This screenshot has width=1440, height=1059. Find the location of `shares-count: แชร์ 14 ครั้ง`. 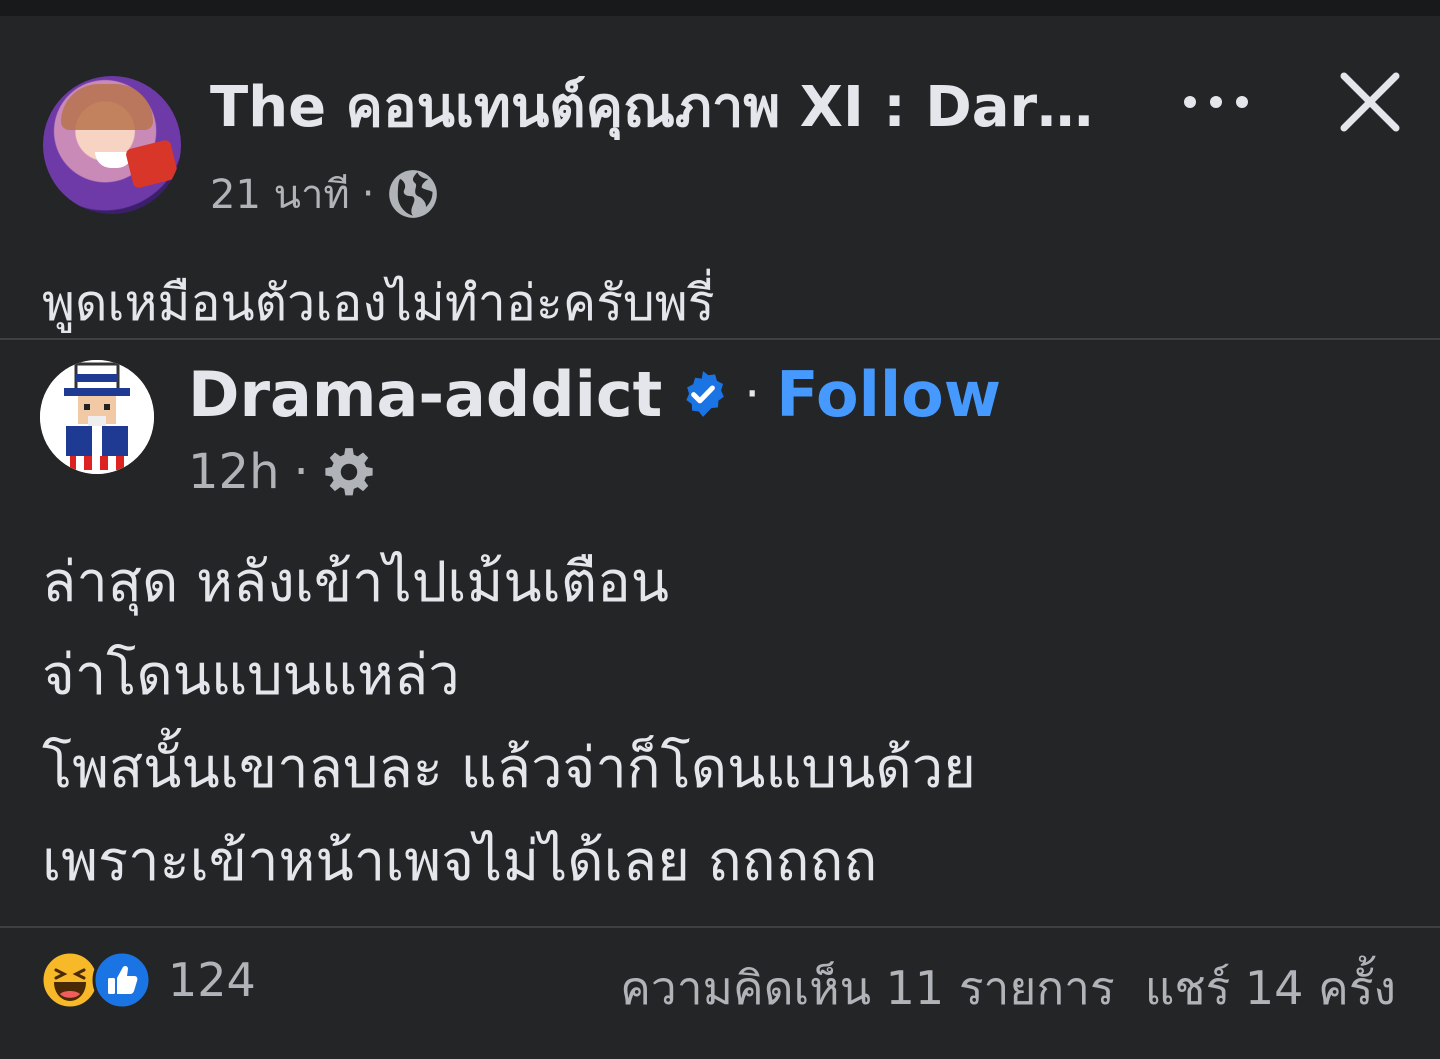

shares-count: แชร์ 14 ครั้ง is located at coordinates (1270, 988).